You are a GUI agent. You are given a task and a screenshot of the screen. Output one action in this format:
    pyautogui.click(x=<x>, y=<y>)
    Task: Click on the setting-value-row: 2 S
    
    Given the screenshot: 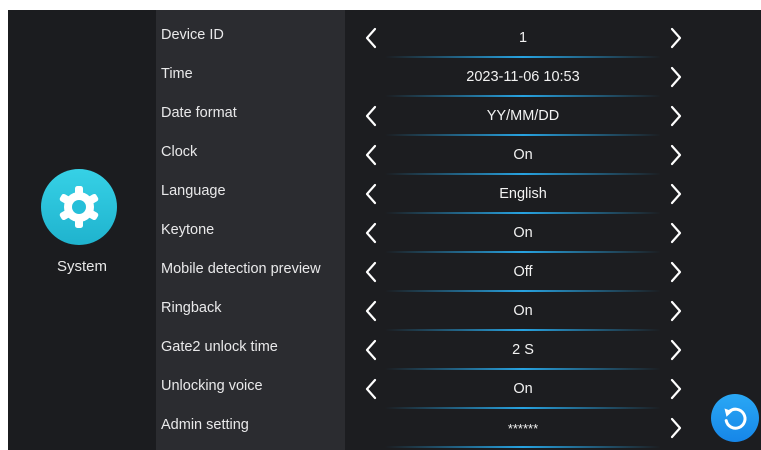 What is the action you would take?
    pyautogui.click(x=523, y=350)
    